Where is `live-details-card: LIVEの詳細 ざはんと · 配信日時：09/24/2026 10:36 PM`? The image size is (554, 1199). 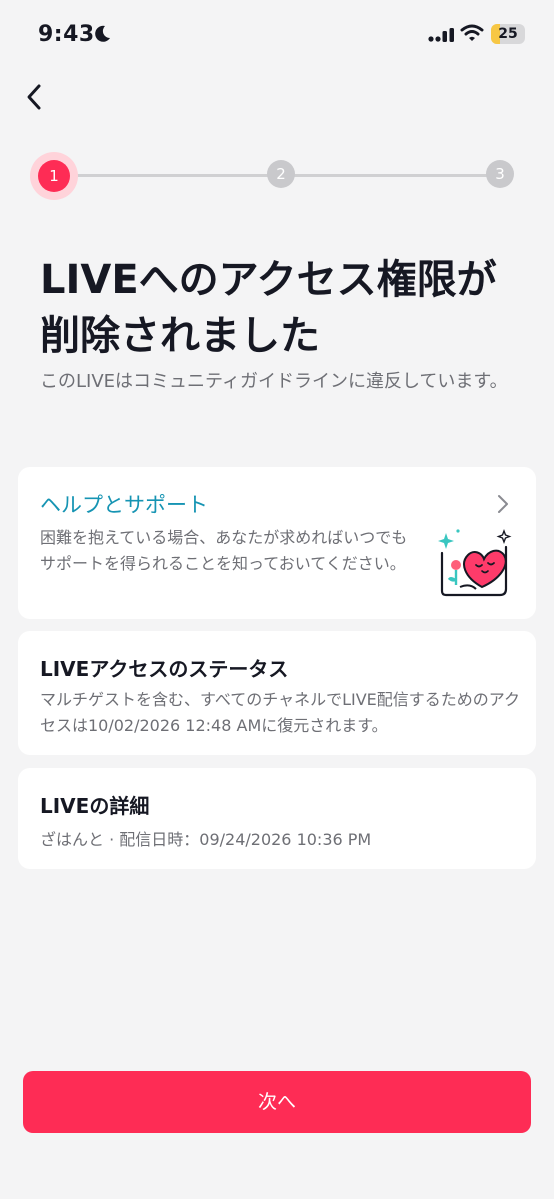 live-details-card: LIVEの詳細 ざはんと · 配信日時：09/24/2026 10:36 PM is located at coordinates (277, 818).